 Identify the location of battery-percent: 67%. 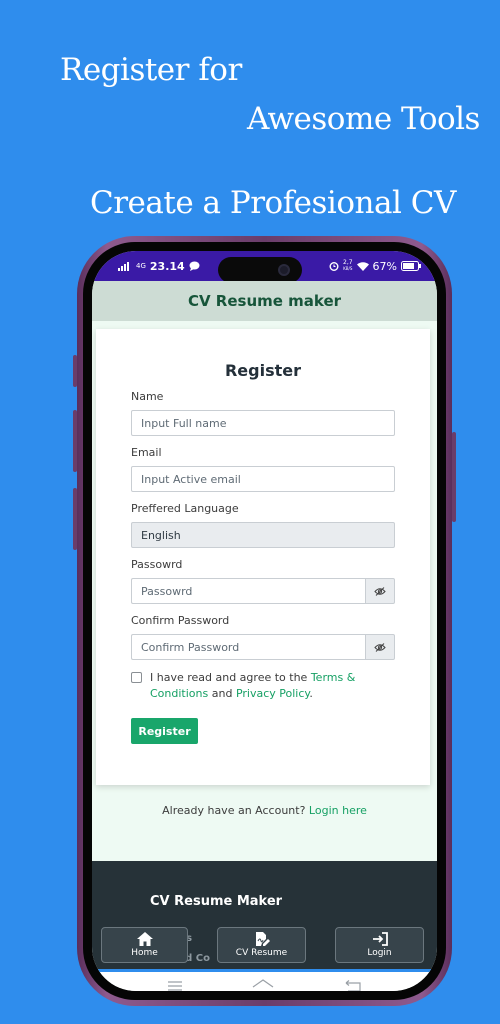
(384, 266).